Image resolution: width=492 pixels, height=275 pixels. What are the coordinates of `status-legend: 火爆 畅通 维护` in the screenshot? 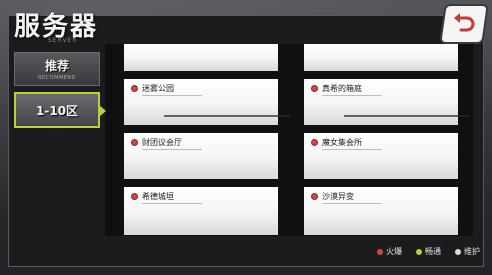 It's located at (428, 251).